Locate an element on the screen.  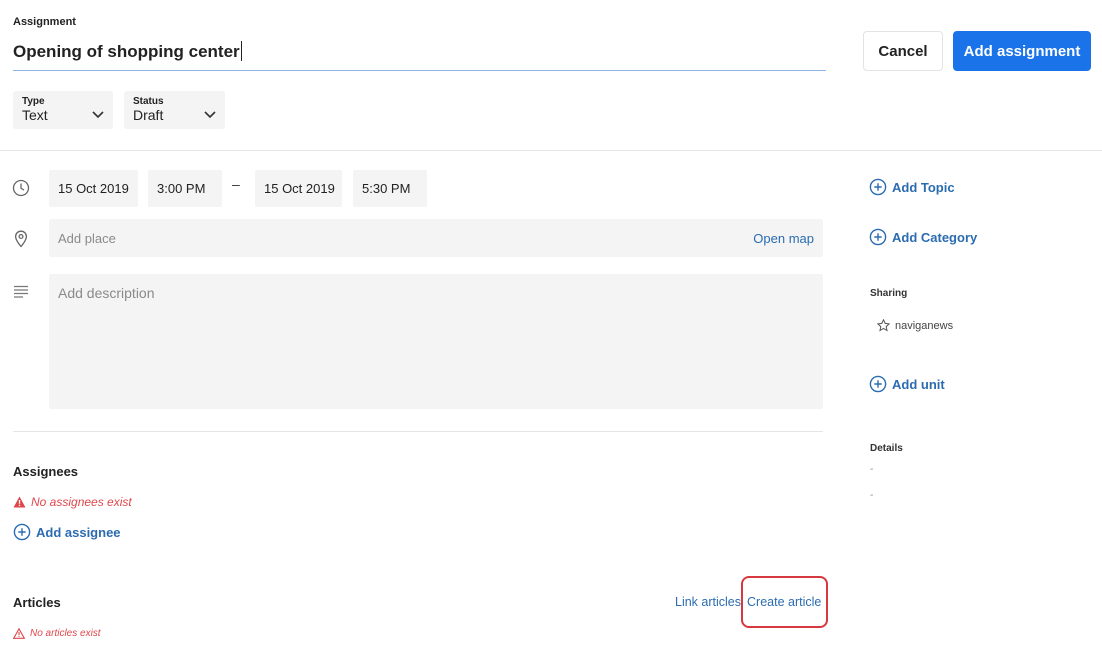
place-placeholder: Add place is located at coordinates (87, 238).